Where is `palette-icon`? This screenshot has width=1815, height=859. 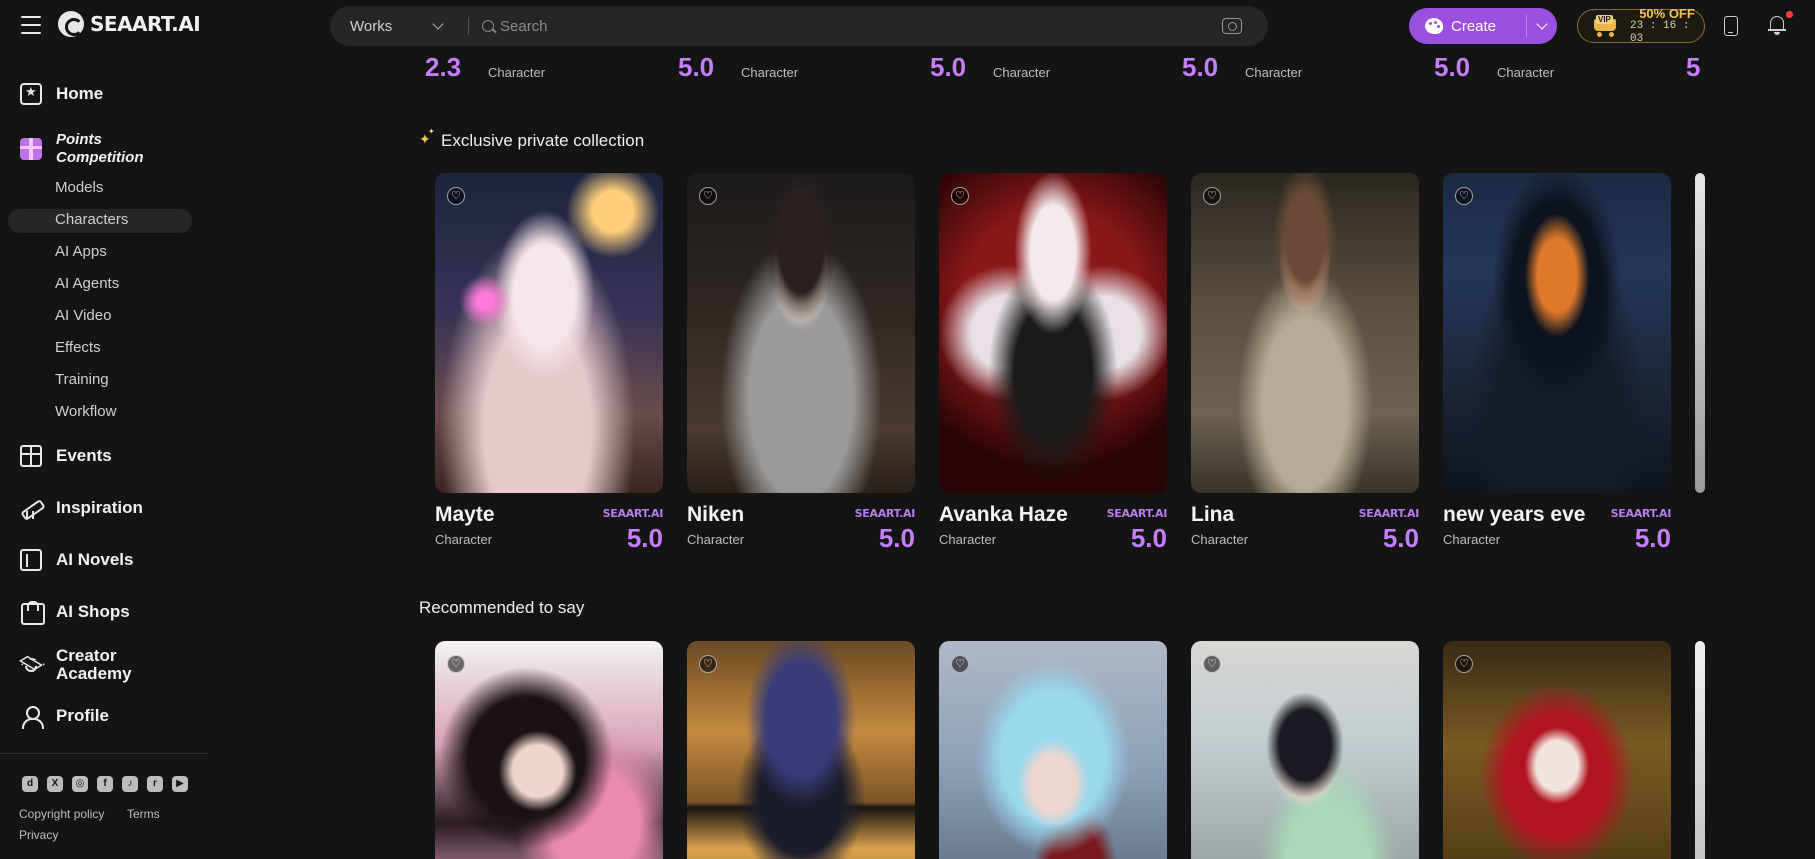 palette-icon is located at coordinates (1434, 26).